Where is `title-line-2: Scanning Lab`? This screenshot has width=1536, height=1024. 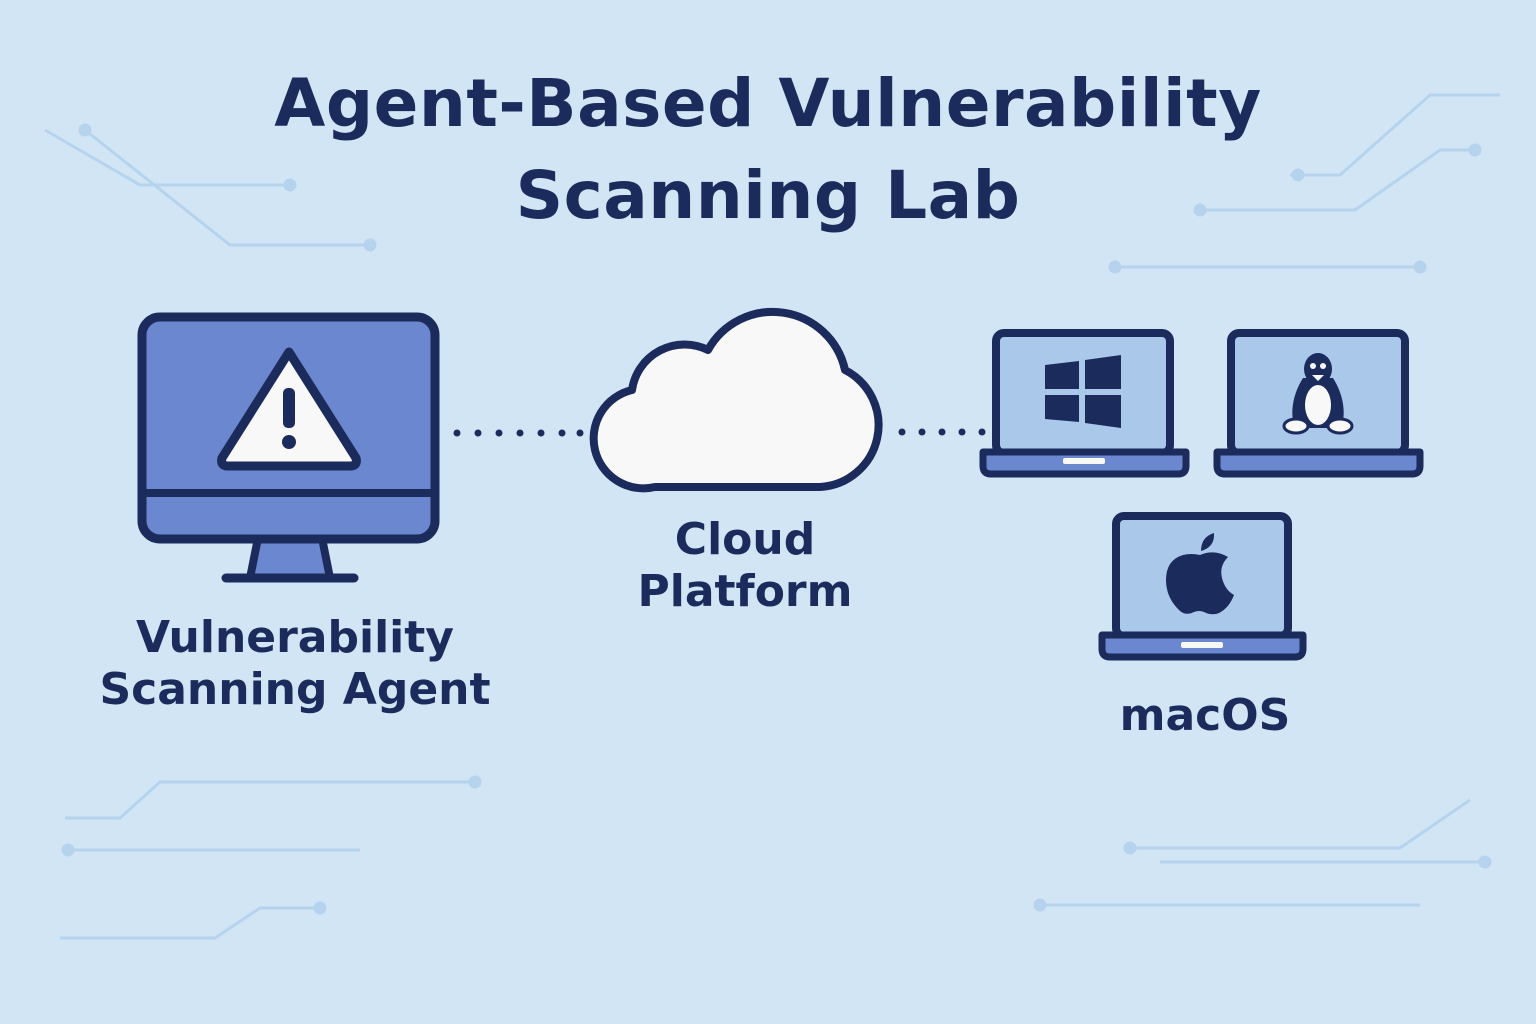 title-line-2: Scanning Lab is located at coordinates (768, 195).